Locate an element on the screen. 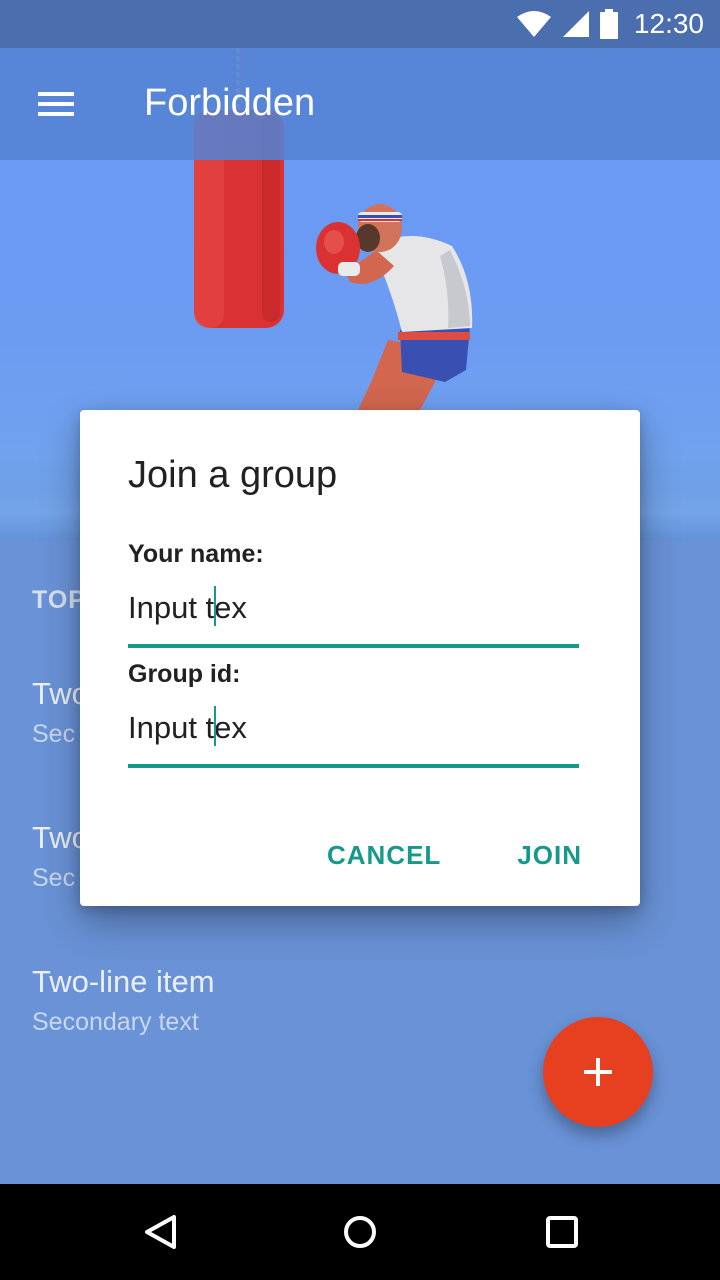 The width and height of the screenshot is (720, 1280). group-id-value: Input tex is located at coordinates (187, 727).